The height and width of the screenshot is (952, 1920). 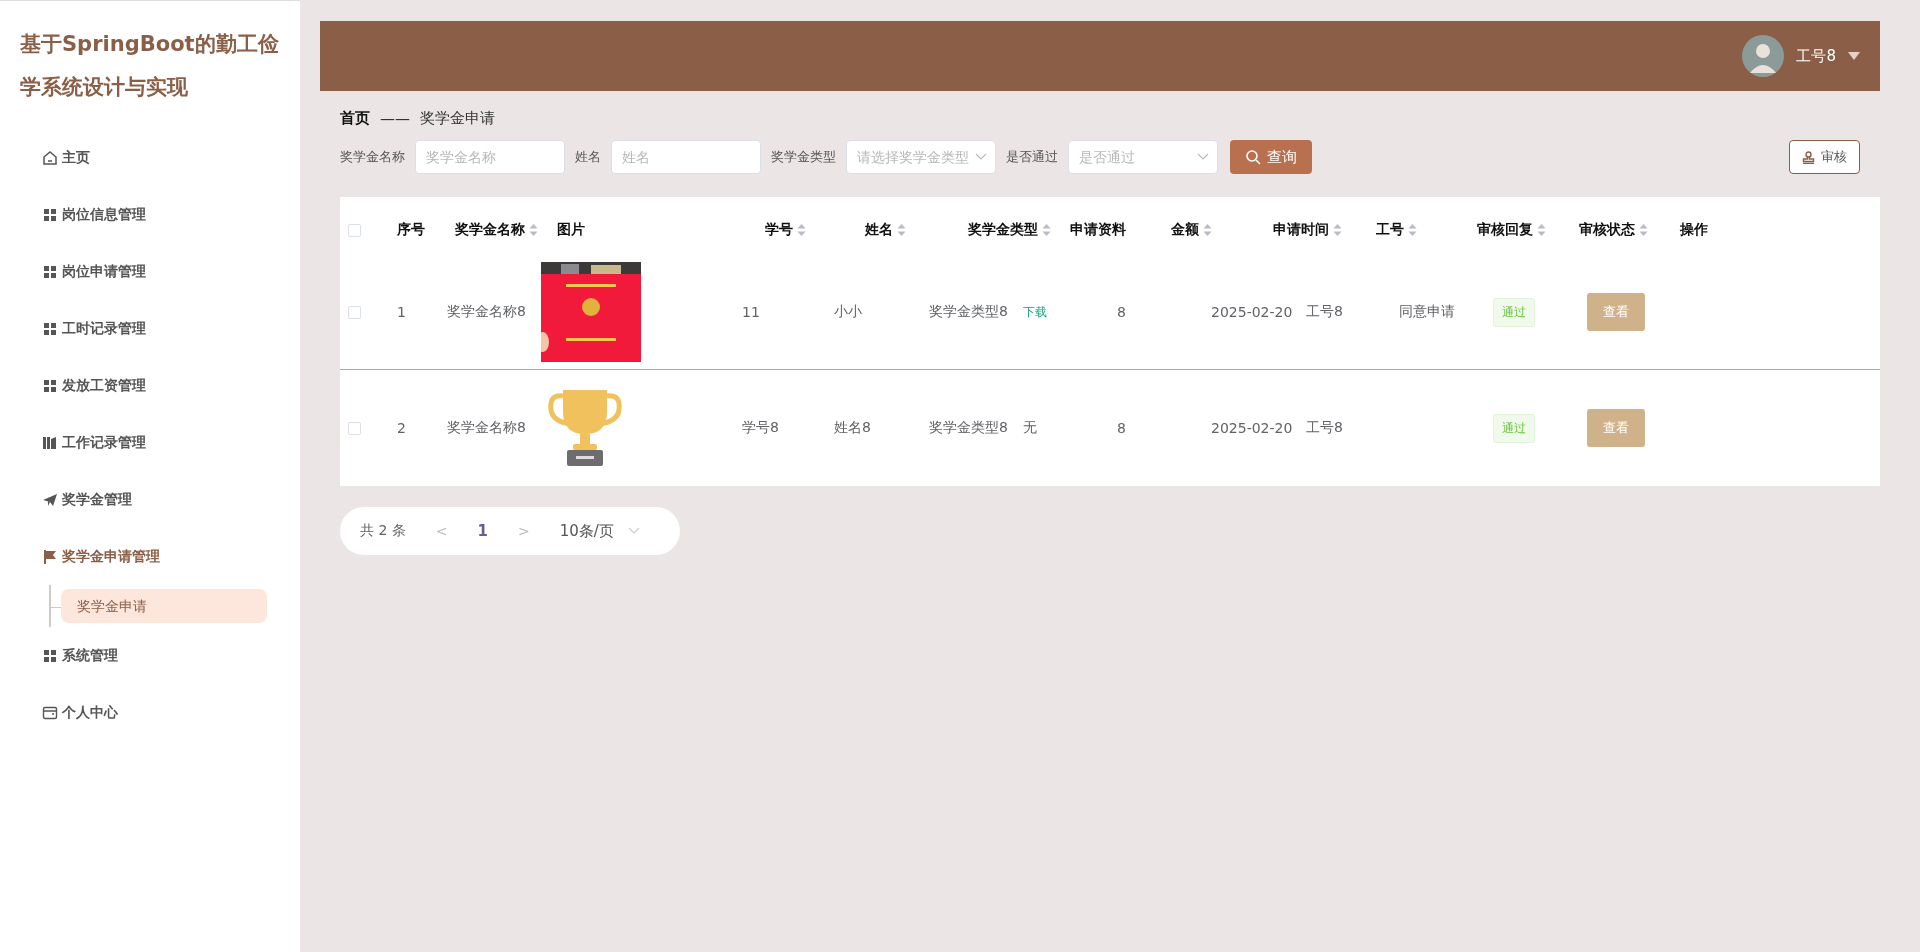 What do you see at coordinates (171, 214) in the screenshot?
I see `menu-item: 岗位信息管理` at bounding box center [171, 214].